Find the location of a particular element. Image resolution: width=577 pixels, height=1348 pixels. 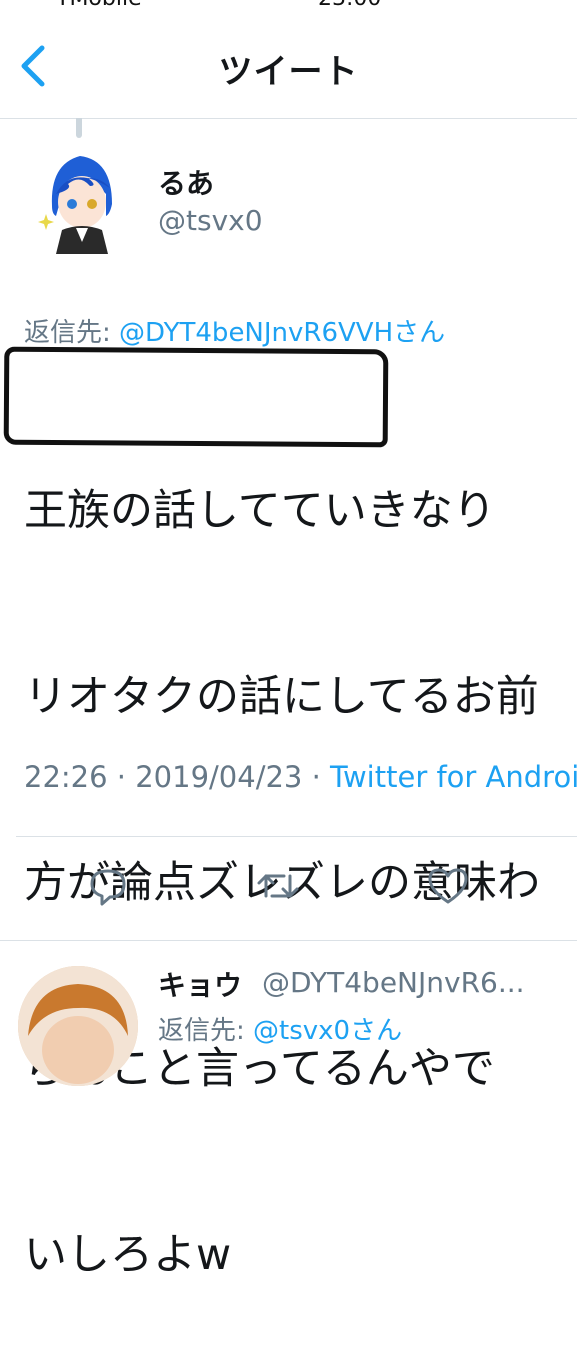

tweet-time: 22:26 is located at coordinates (66, 777).